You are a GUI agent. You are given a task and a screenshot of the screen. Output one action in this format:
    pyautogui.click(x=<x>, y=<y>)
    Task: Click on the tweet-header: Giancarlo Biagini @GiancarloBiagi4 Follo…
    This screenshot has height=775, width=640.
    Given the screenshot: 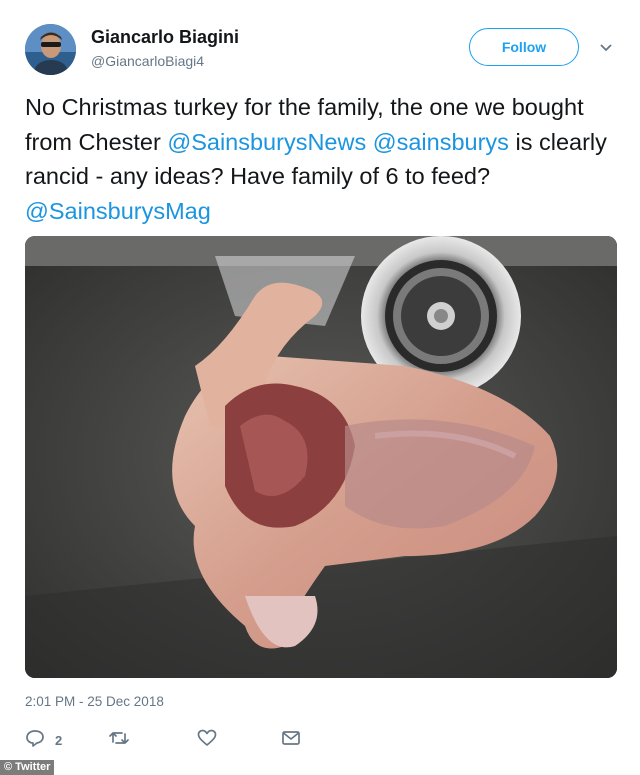 What is the action you would take?
    pyautogui.click(x=325, y=51)
    